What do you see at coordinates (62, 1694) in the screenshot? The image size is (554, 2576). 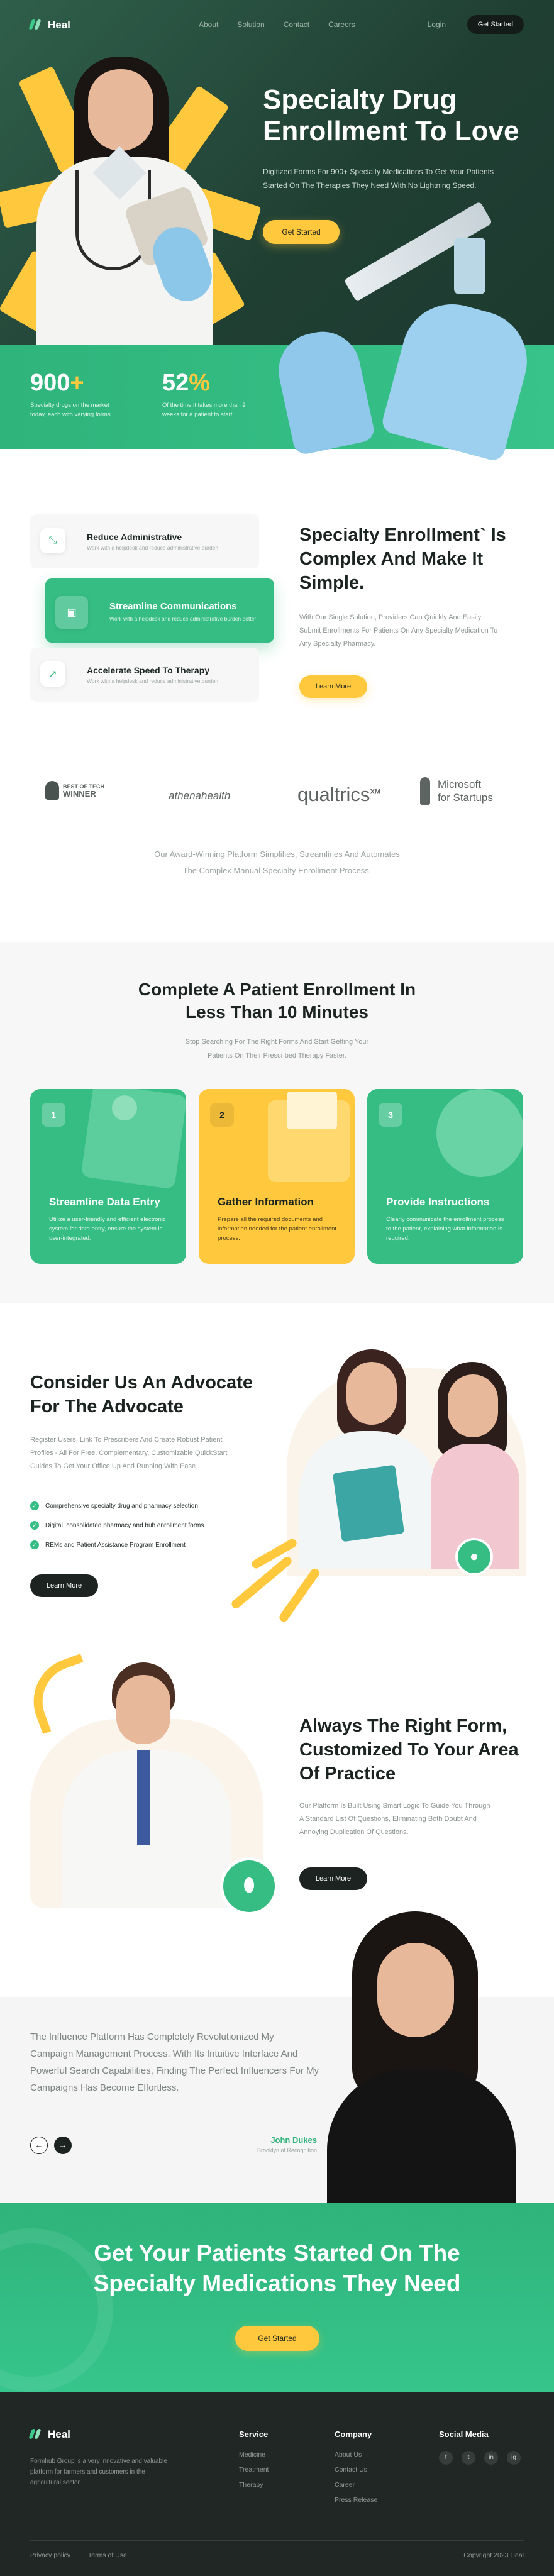 I see `curved-arrow-icon` at bounding box center [62, 1694].